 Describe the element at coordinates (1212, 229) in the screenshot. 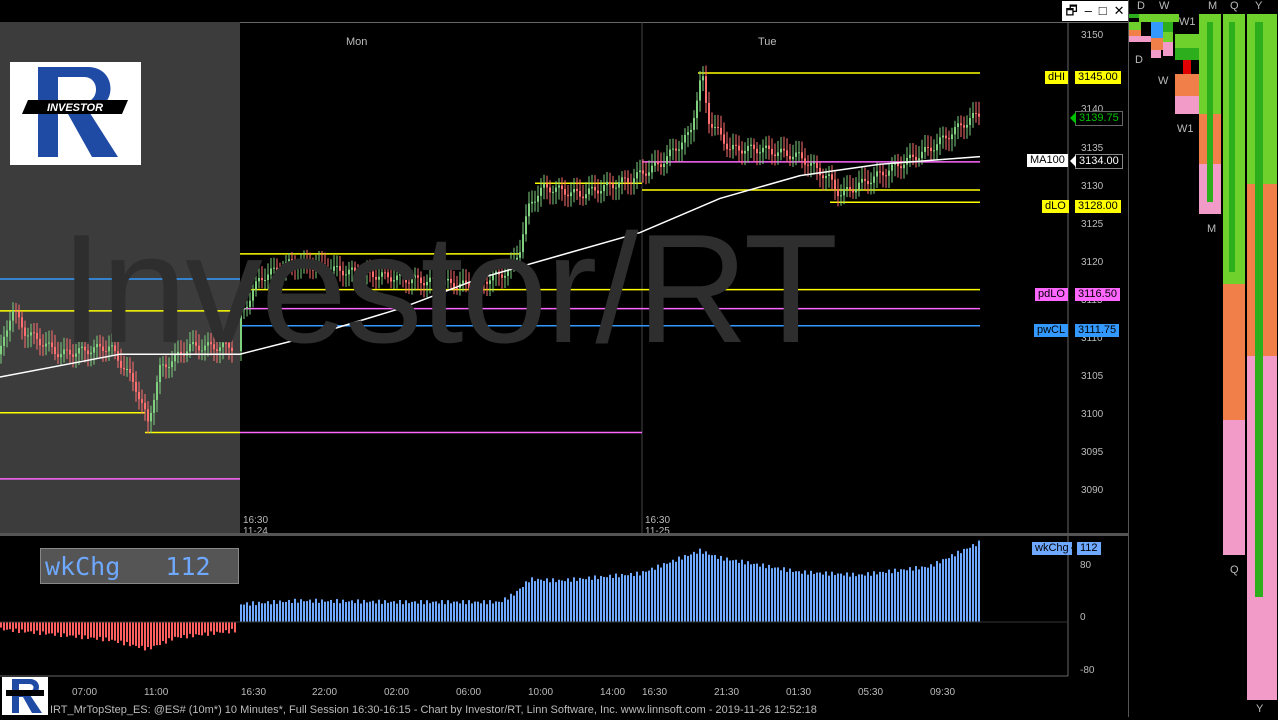

I see `tpo-label-m: M` at that location.